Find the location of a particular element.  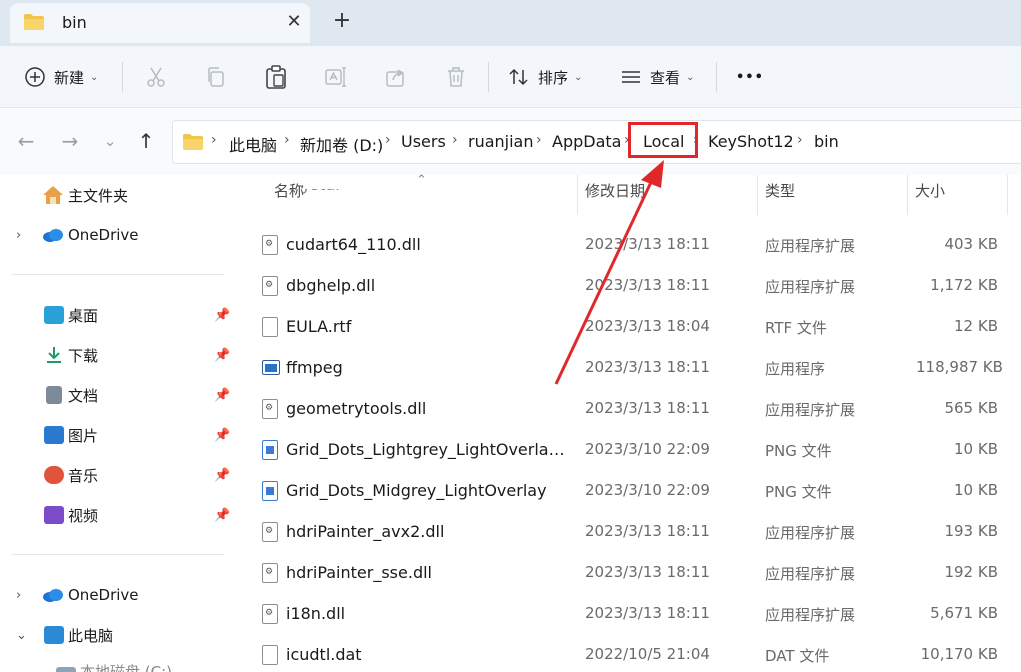

file-name: Grid_Dots_Midgrey_LightOverlay is located at coordinates (416, 490).